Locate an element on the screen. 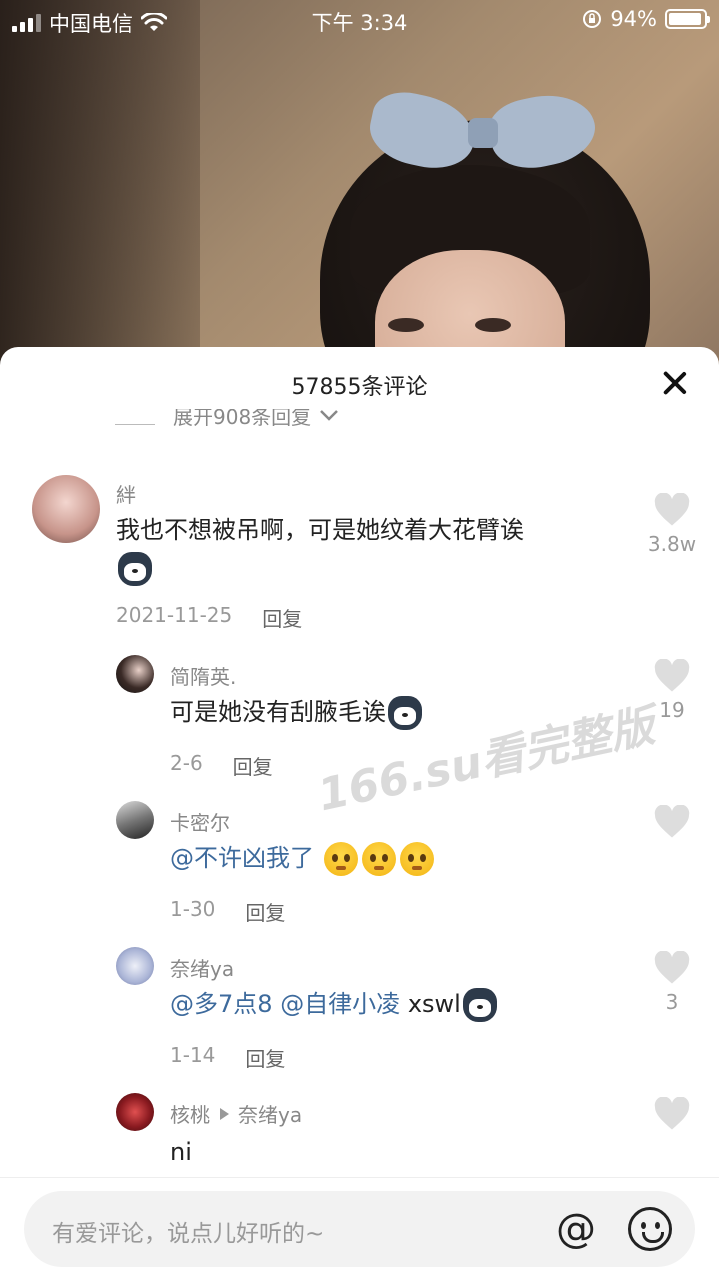  like-button: 3.8w is located at coordinates (672, 524).